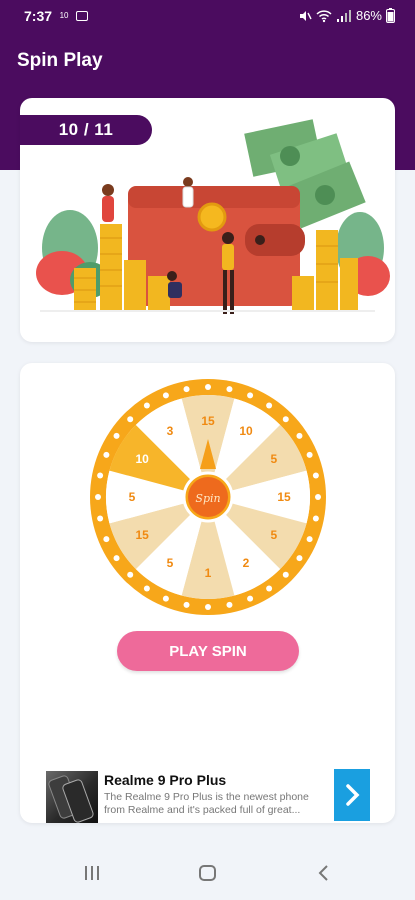  What do you see at coordinates (82, 16) in the screenshot?
I see `gallery-icon` at bounding box center [82, 16].